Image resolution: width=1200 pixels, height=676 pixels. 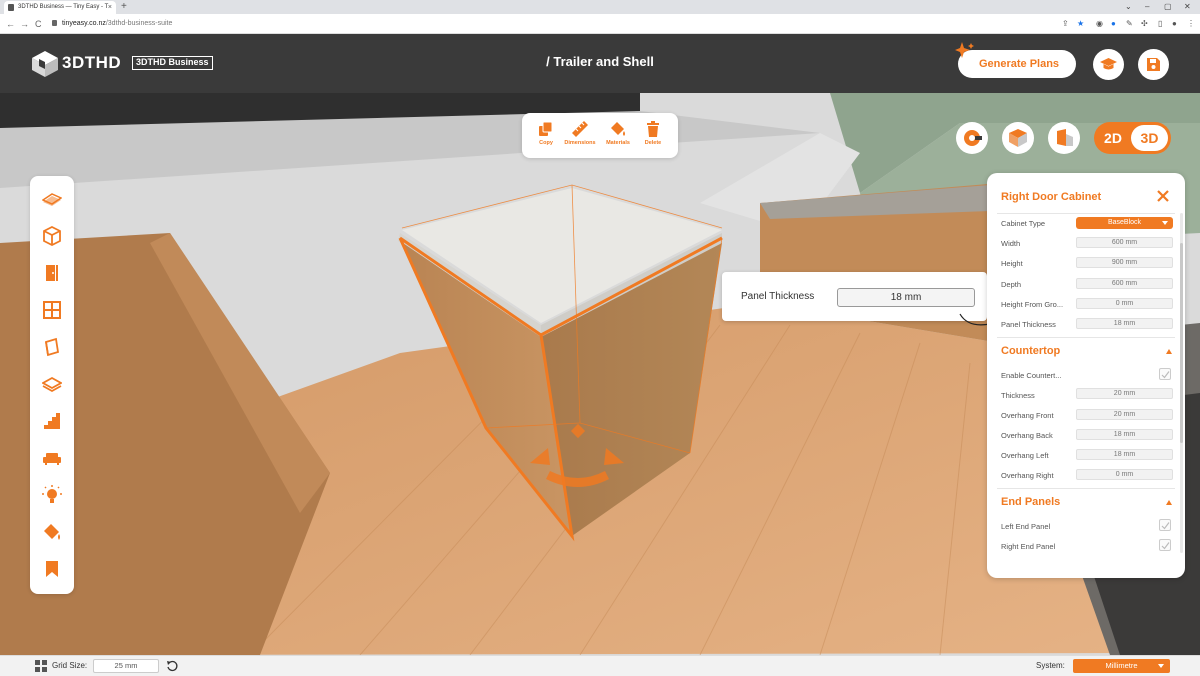 I want to click on sidebar-item-floor, so click(x=52, y=384).